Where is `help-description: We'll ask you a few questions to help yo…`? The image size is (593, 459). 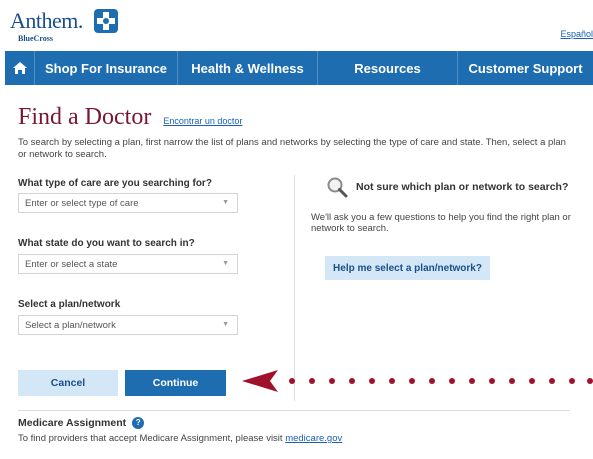
help-description: We'll ask you a few questions to help yo… is located at coordinates (441, 223).